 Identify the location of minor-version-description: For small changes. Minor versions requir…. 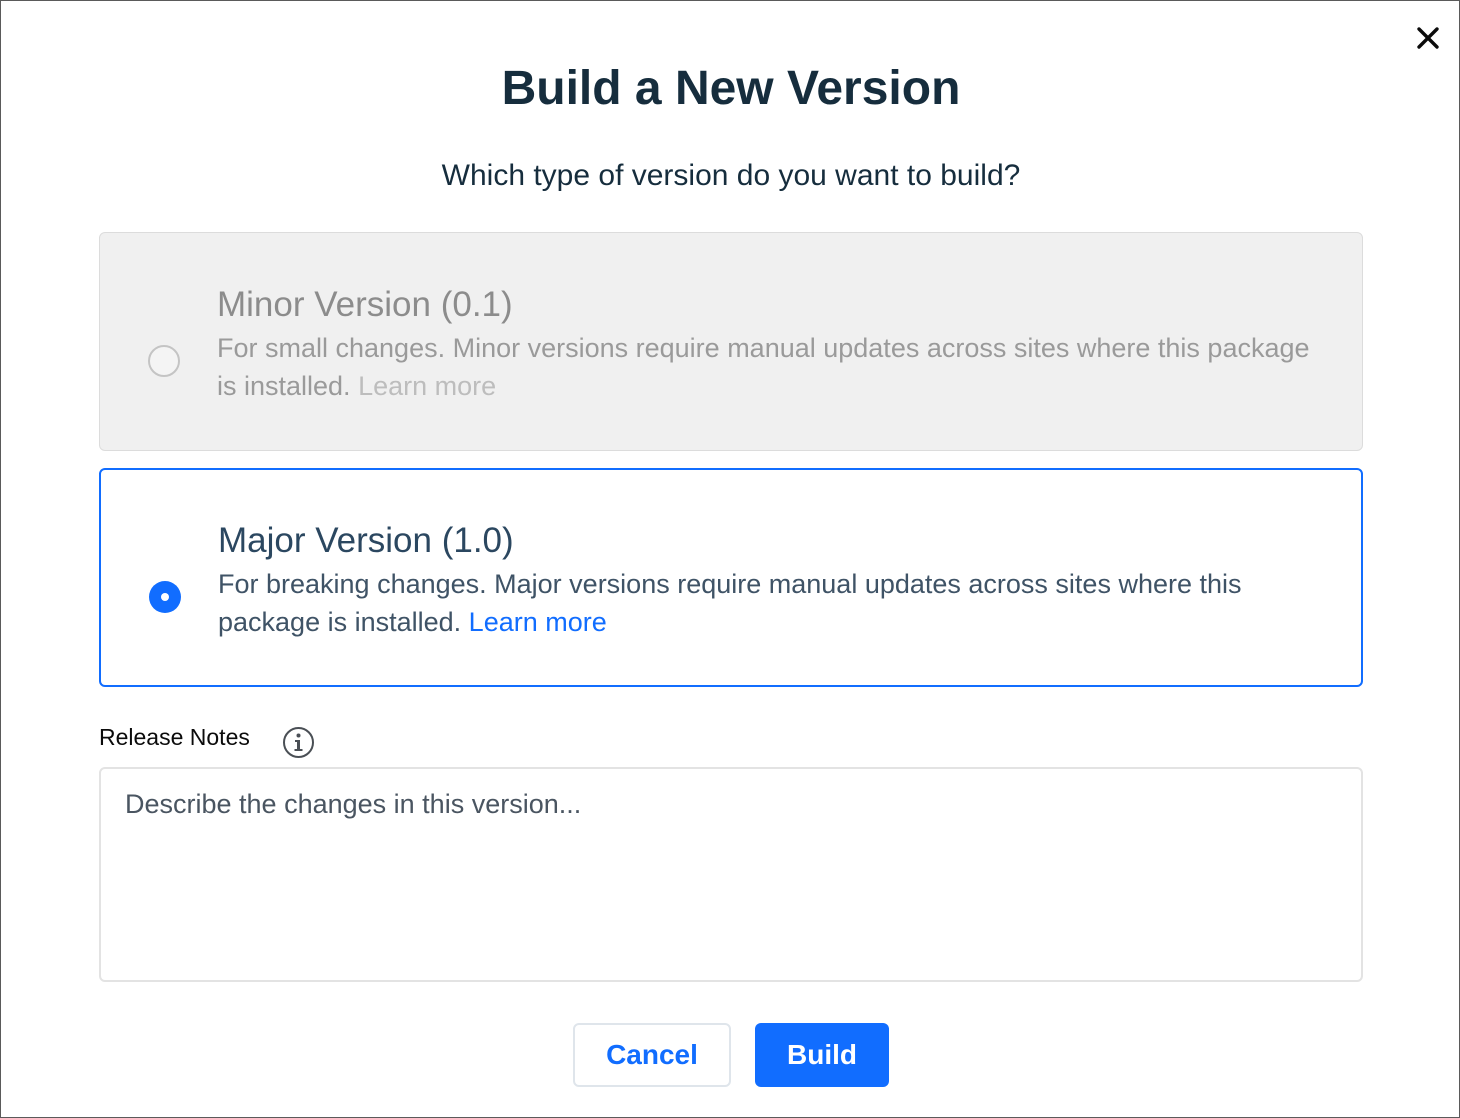
(772, 367).